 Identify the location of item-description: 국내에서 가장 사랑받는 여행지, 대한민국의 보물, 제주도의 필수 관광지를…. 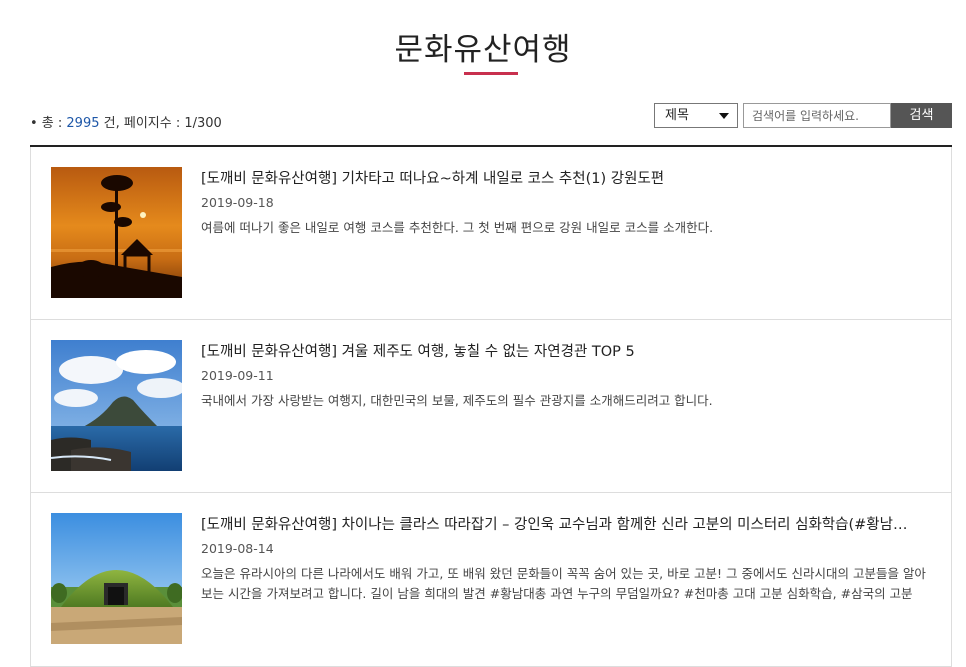
(457, 400).